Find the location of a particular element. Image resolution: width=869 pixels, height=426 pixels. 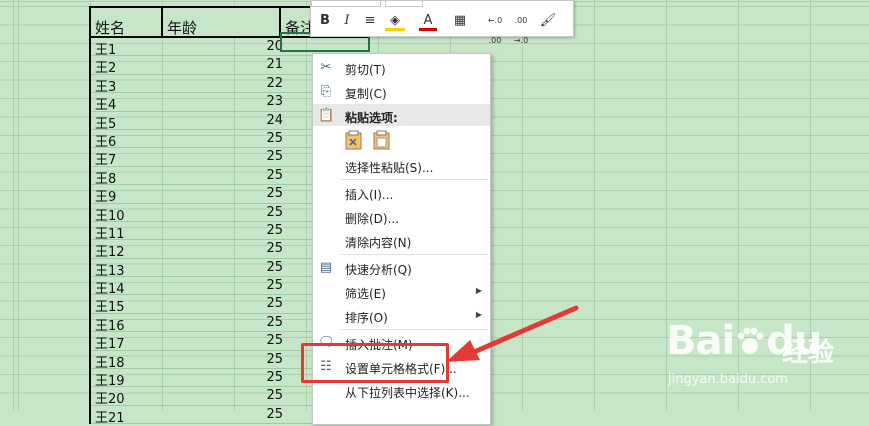

paste-values-icon is located at coordinates (382, 140).